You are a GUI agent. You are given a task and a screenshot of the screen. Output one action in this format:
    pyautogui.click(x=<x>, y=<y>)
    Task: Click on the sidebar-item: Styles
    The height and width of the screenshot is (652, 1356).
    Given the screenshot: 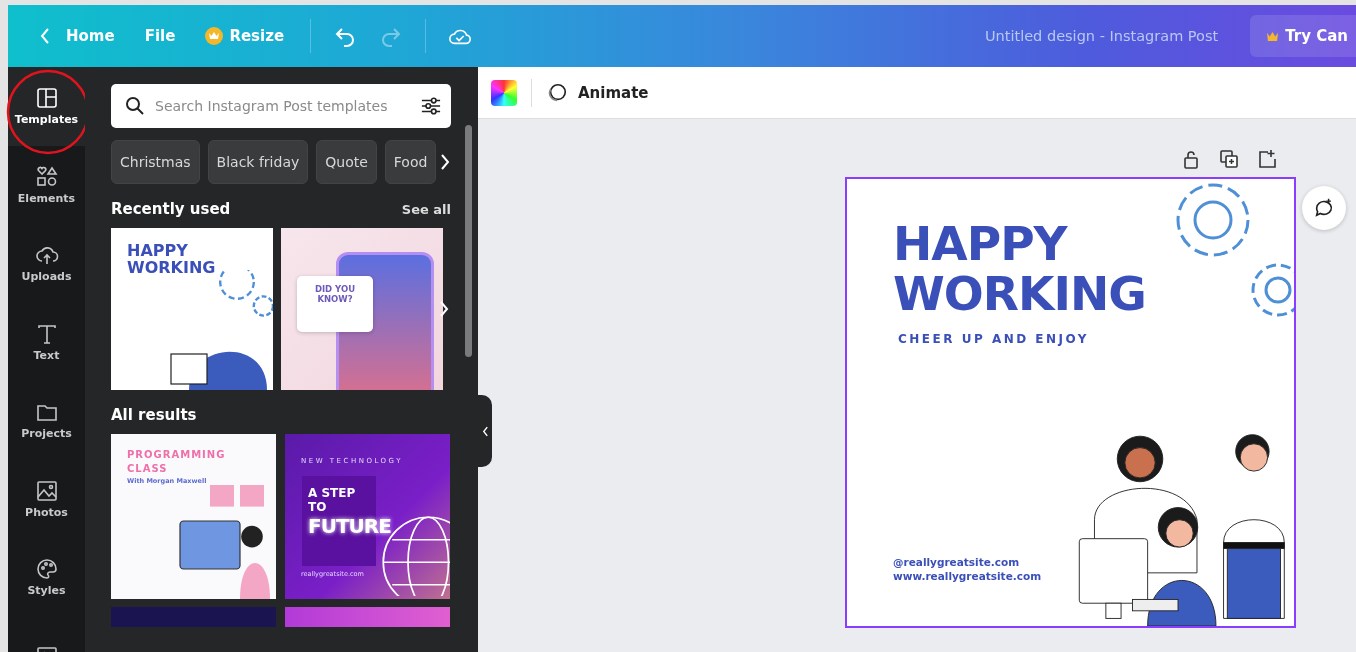 What is the action you would take?
    pyautogui.click(x=46, y=577)
    